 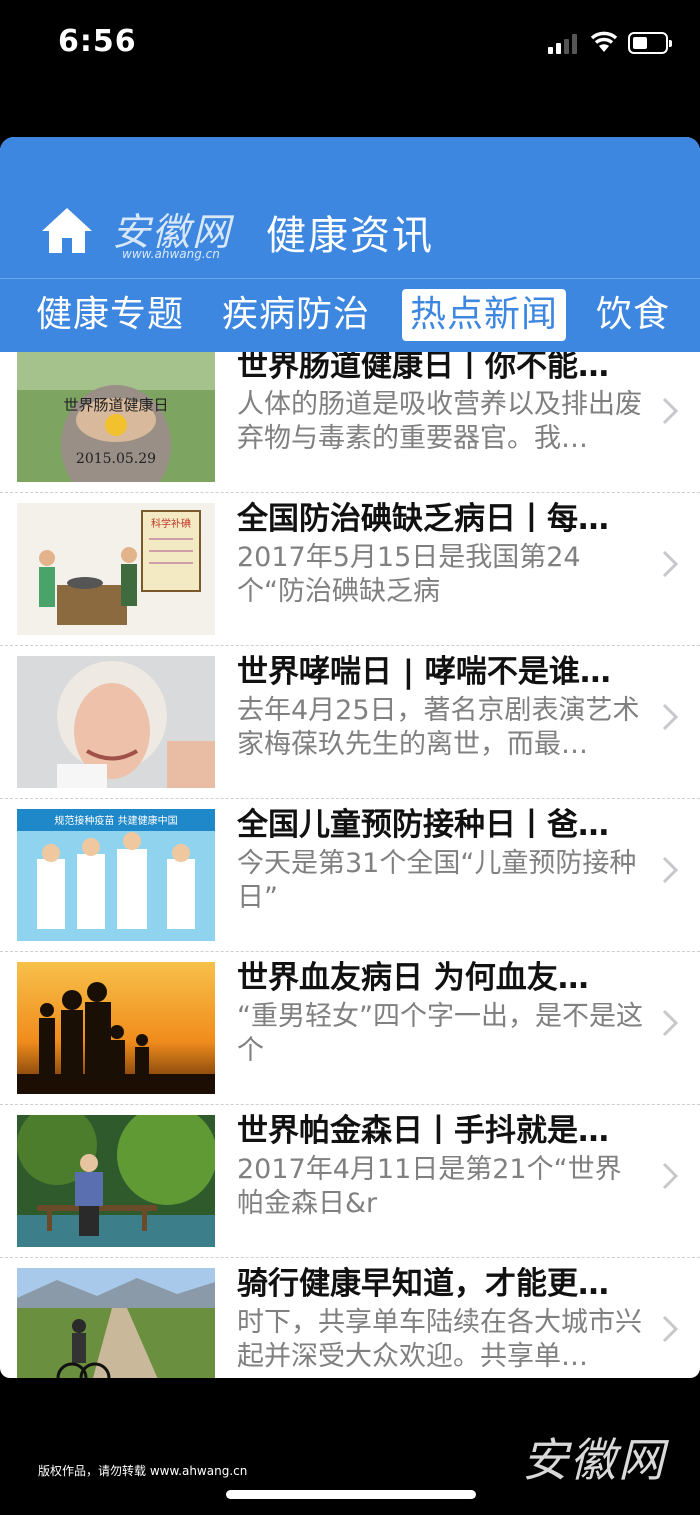 What do you see at coordinates (116, 569) in the screenshot?
I see `article-thumbnail: 科学补碘` at bounding box center [116, 569].